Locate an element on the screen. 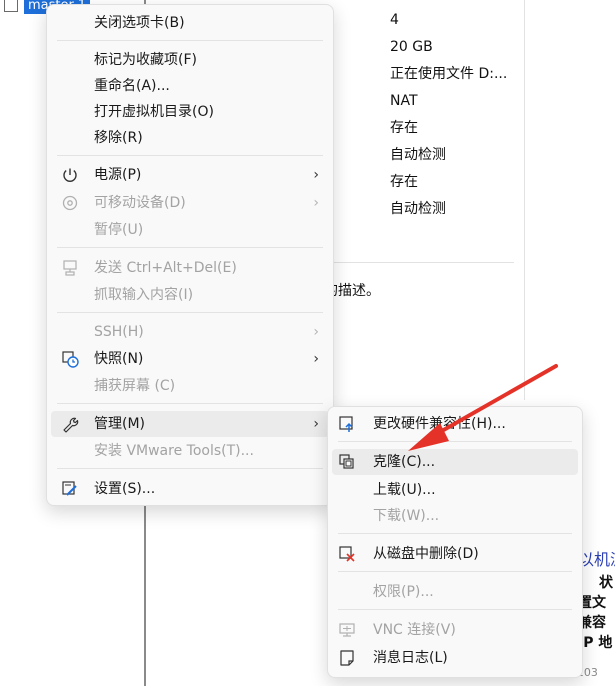 The height and width of the screenshot is (686, 615). annotation-arrow is located at coordinates (483, 407).